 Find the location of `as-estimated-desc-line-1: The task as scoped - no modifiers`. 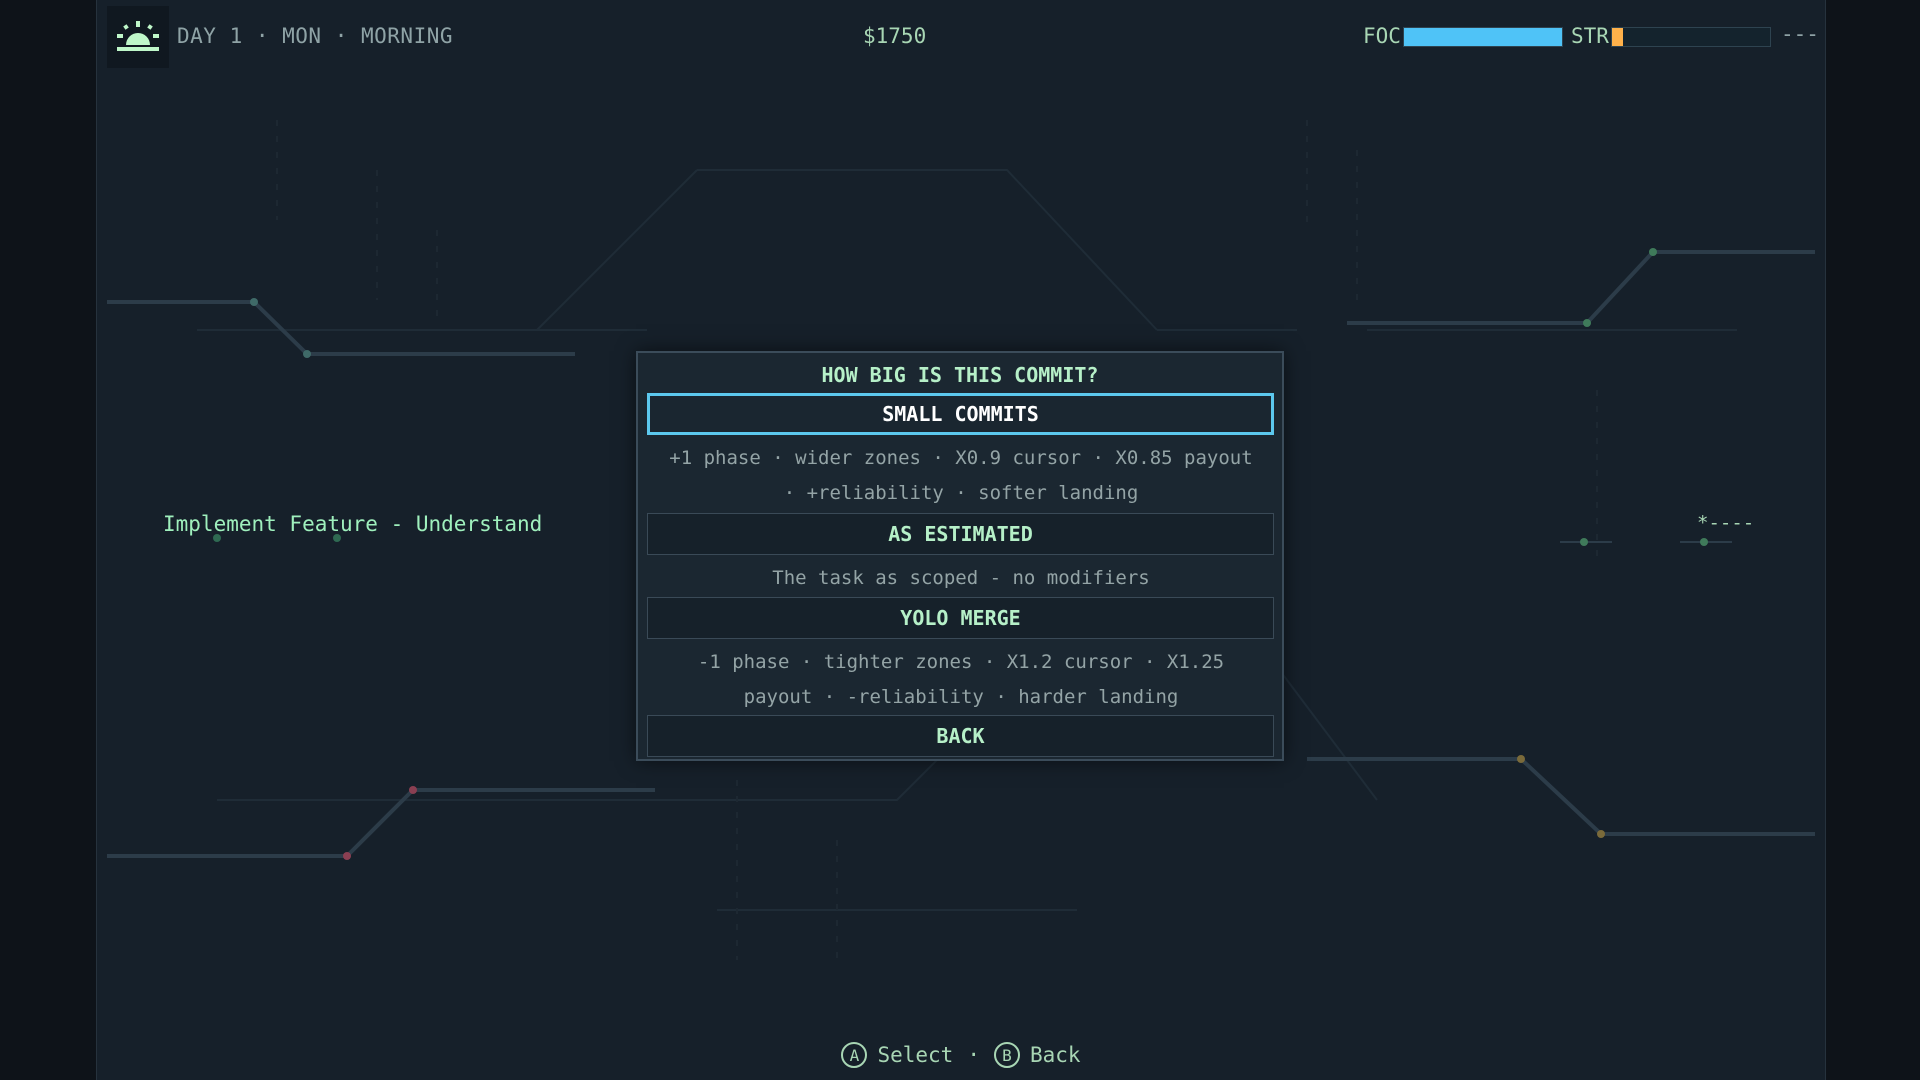

as-estimated-desc-line-1: The task as scoped - no modifiers is located at coordinates (961, 578).